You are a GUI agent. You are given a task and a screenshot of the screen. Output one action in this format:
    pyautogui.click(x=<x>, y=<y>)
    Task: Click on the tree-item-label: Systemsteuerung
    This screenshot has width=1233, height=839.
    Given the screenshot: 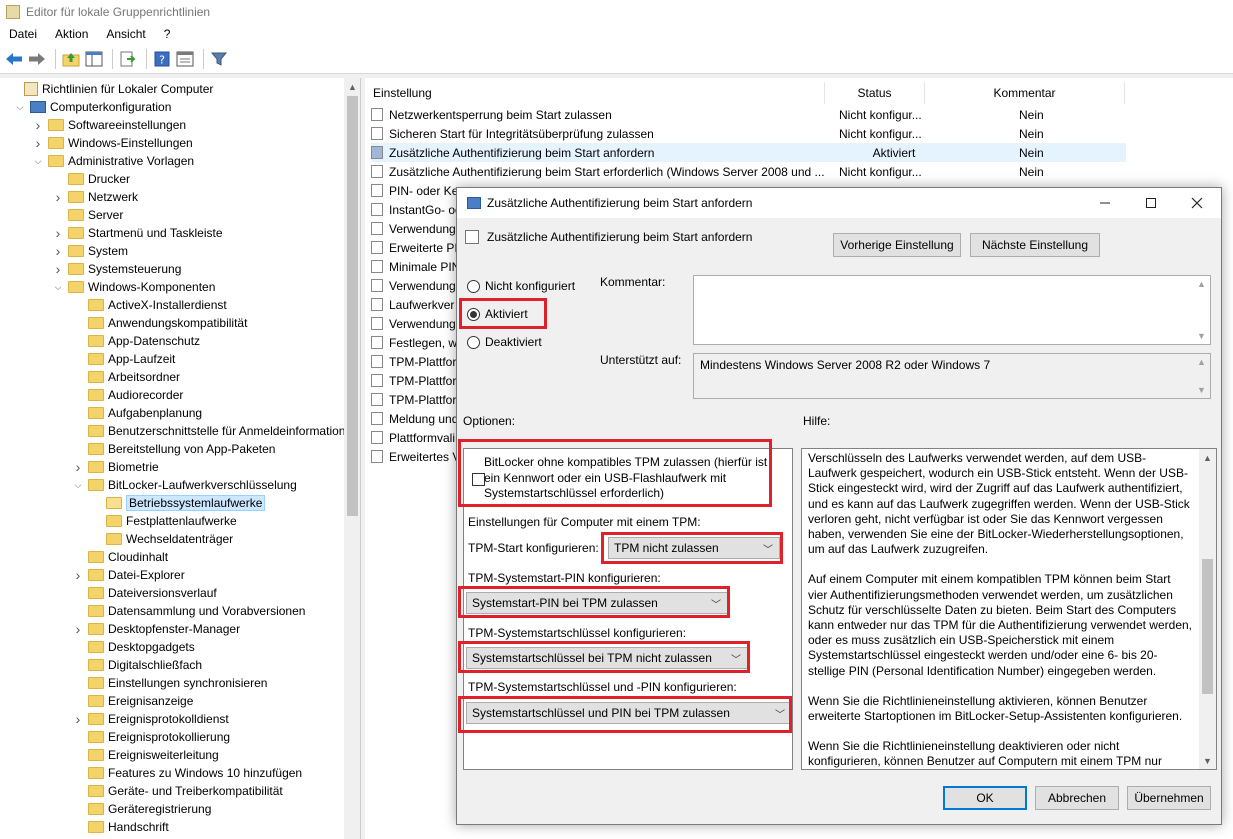 What is the action you would take?
    pyautogui.click(x=135, y=269)
    